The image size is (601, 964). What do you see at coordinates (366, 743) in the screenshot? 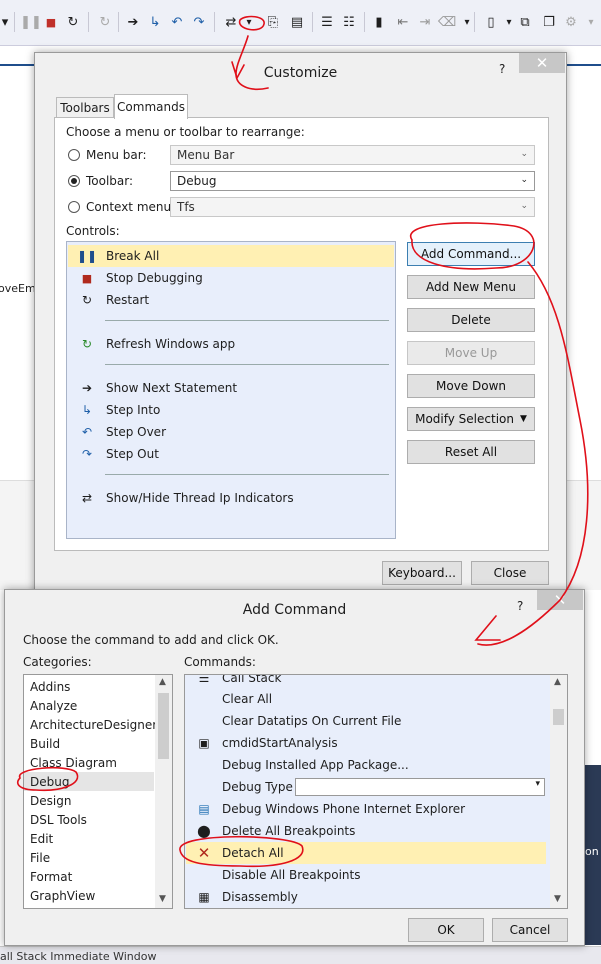
I see `list-item: ▣ cmdidStartAnalysis` at bounding box center [366, 743].